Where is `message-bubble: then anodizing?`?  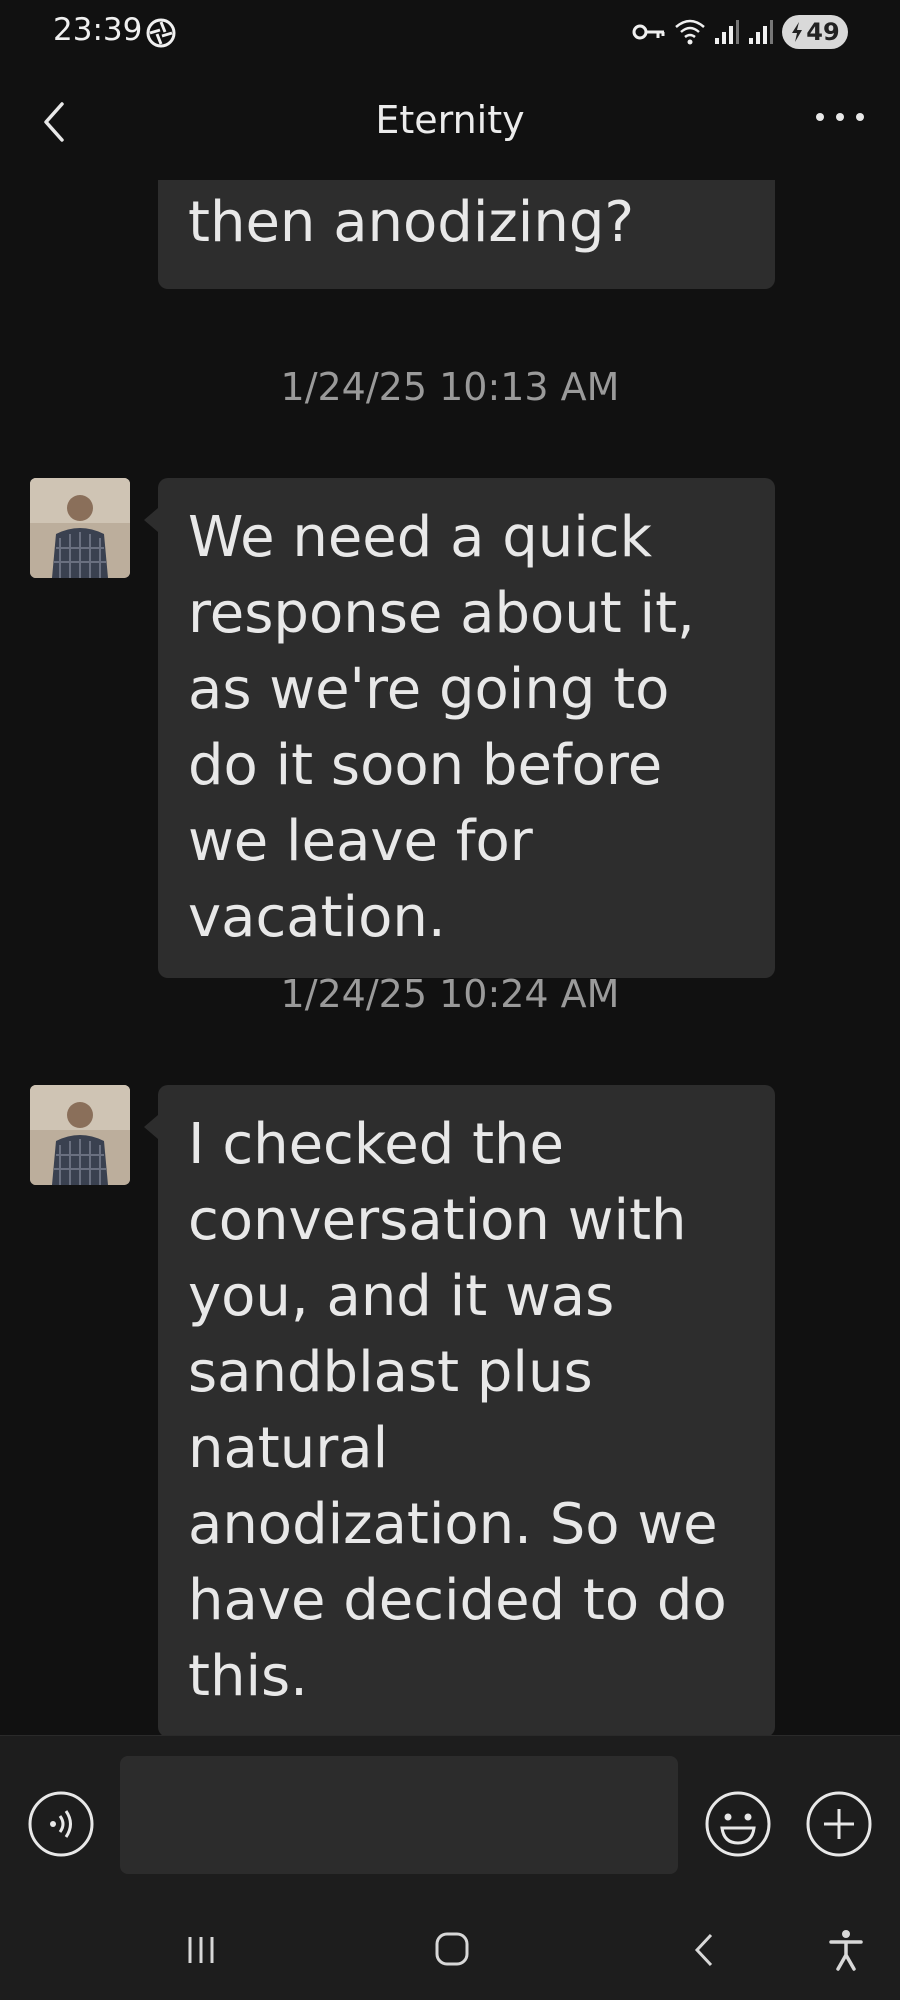 message-bubble: then anodizing? is located at coordinates (466, 234).